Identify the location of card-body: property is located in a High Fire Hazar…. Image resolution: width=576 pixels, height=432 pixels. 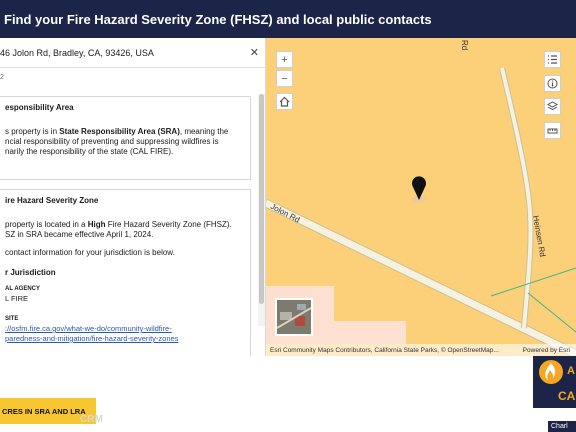
(123, 230).